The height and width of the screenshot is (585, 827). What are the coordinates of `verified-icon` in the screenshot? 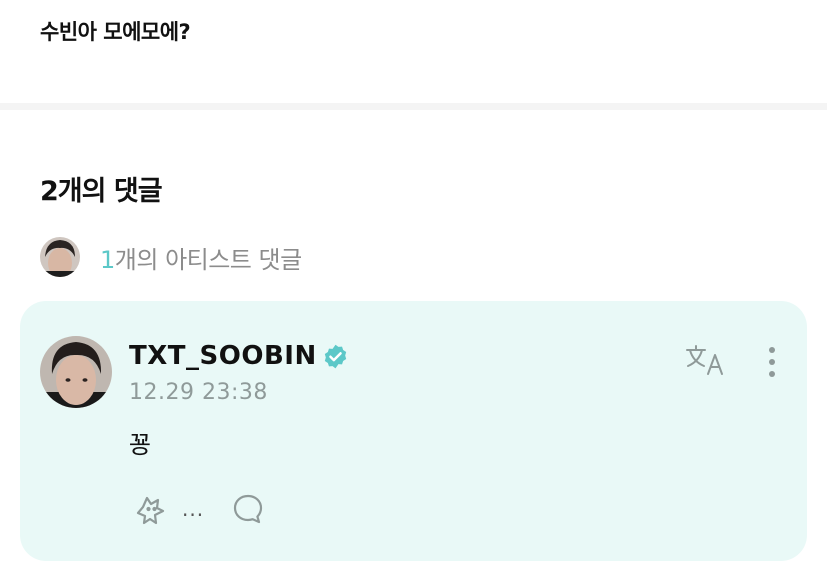 It's located at (335, 356).